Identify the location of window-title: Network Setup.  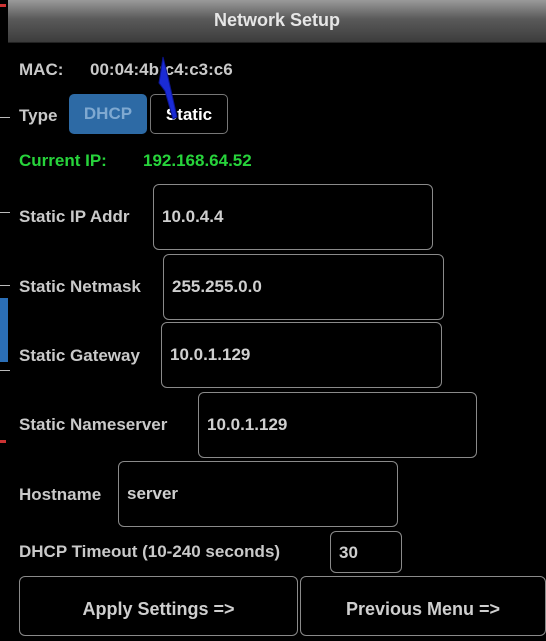
(277, 20).